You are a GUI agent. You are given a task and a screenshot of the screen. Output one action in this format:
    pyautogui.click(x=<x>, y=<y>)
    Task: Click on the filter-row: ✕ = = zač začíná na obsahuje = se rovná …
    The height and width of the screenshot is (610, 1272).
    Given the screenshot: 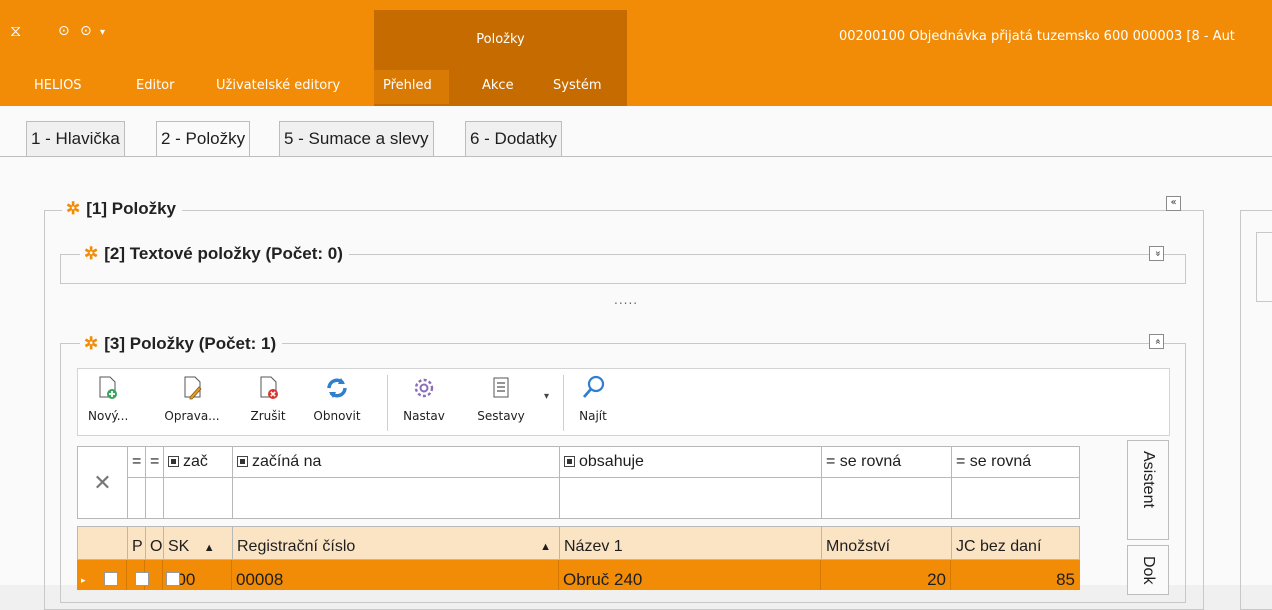 What is the action you would take?
    pyautogui.click(x=578, y=482)
    